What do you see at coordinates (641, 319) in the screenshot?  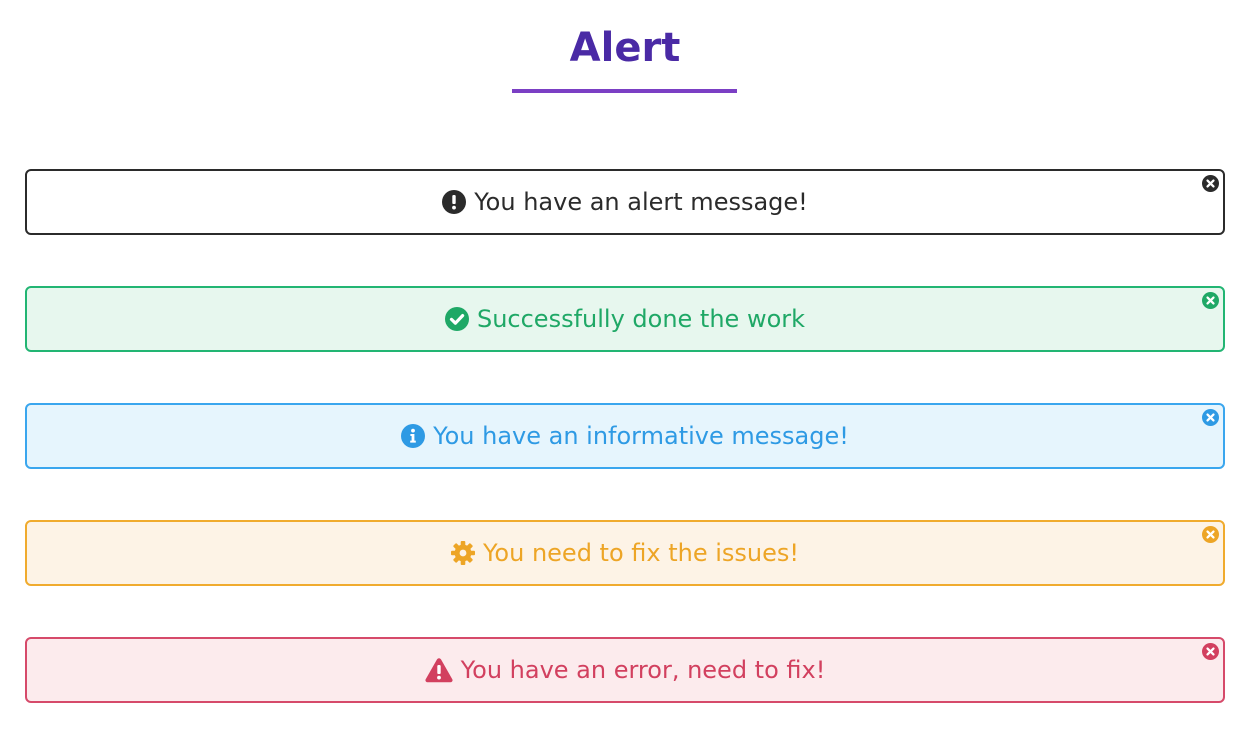 I see `alert-success-message: Successfully done the work` at bounding box center [641, 319].